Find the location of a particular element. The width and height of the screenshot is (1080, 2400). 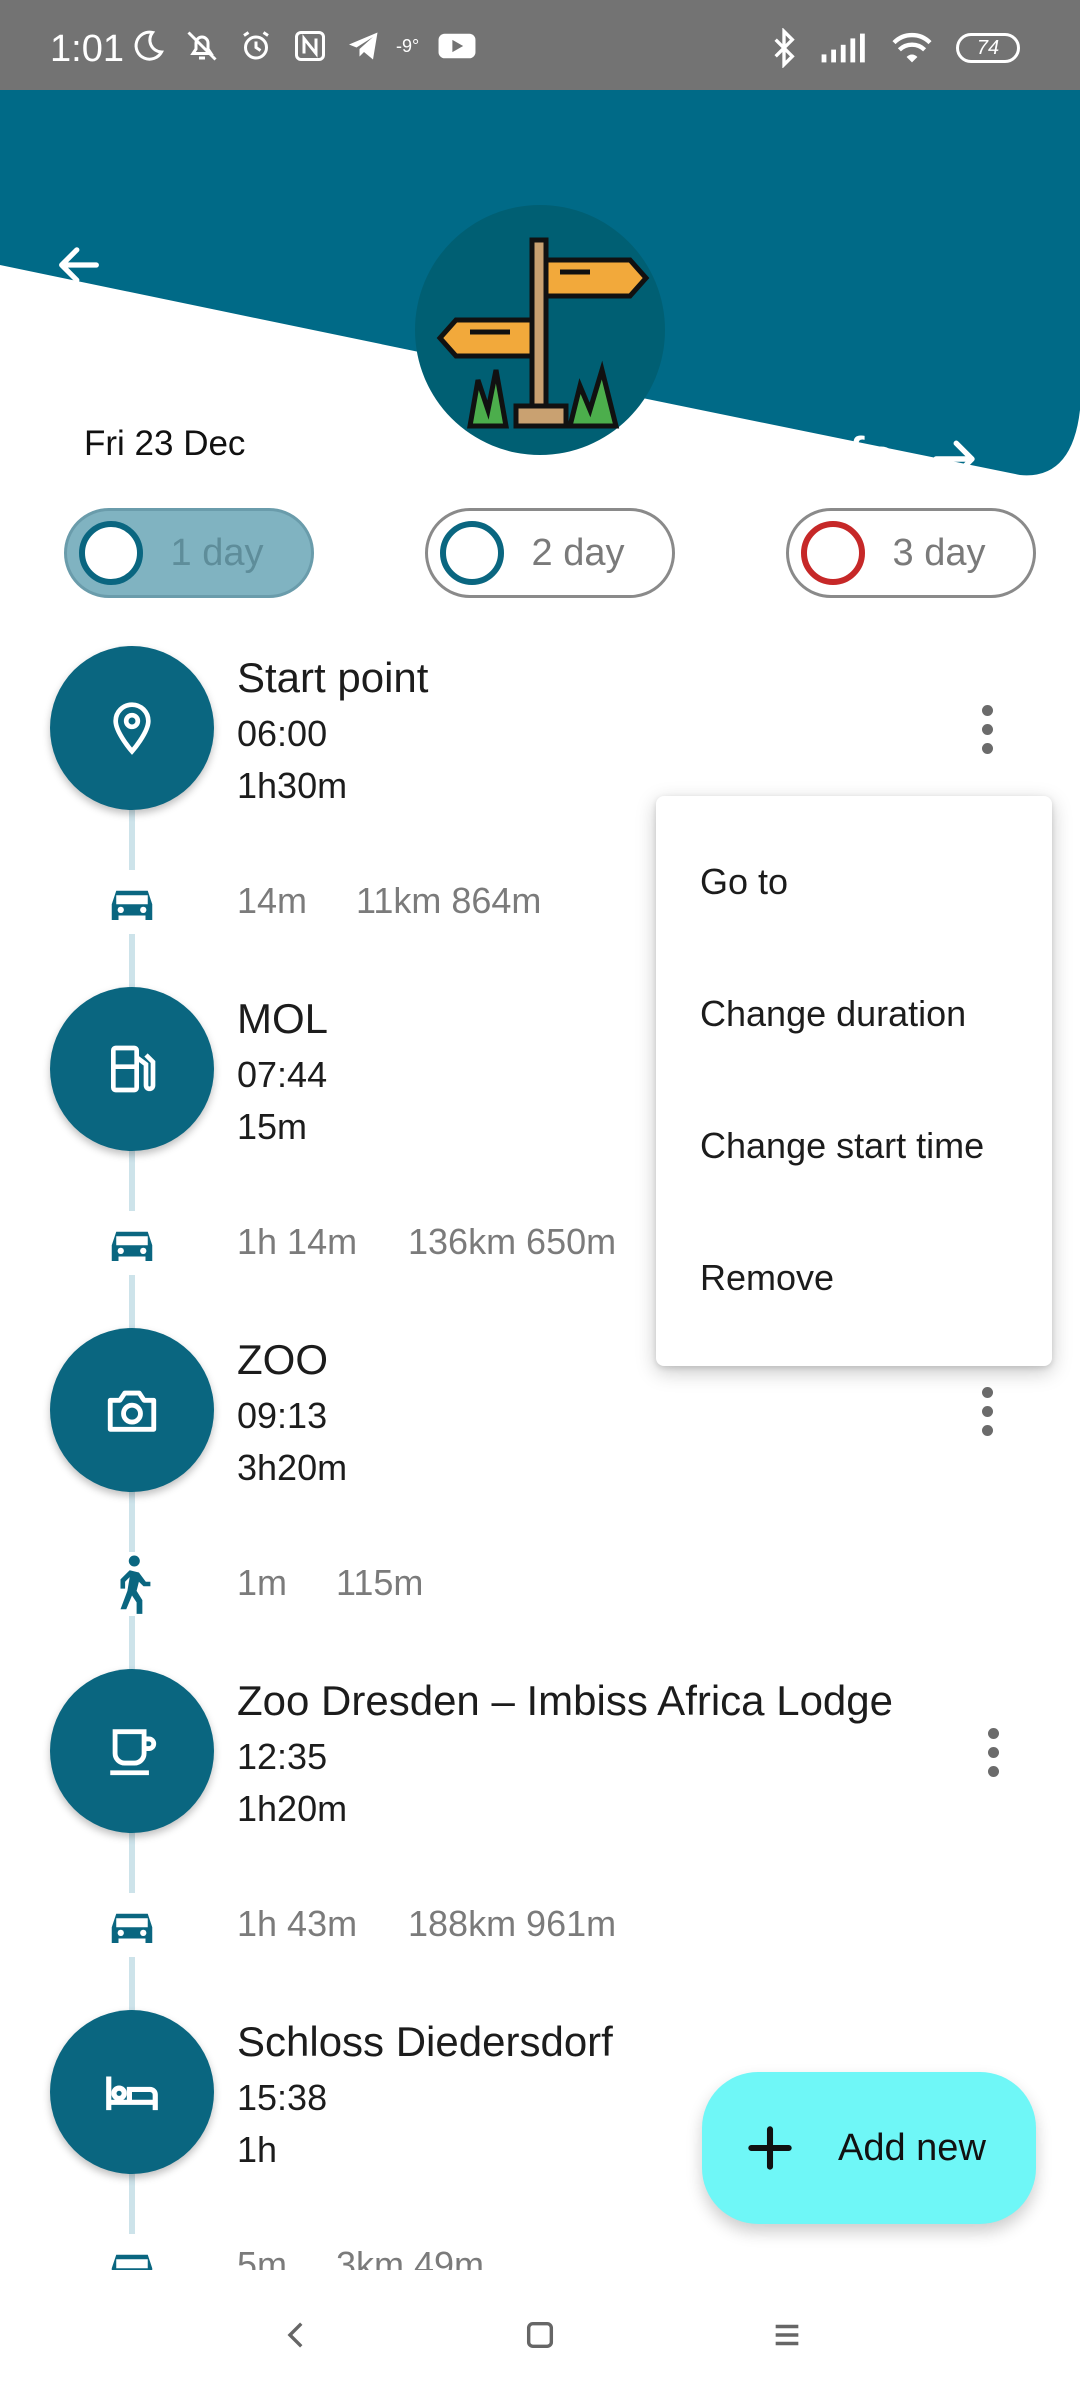

travel-distance: 3km 49m is located at coordinates (410, 2257).